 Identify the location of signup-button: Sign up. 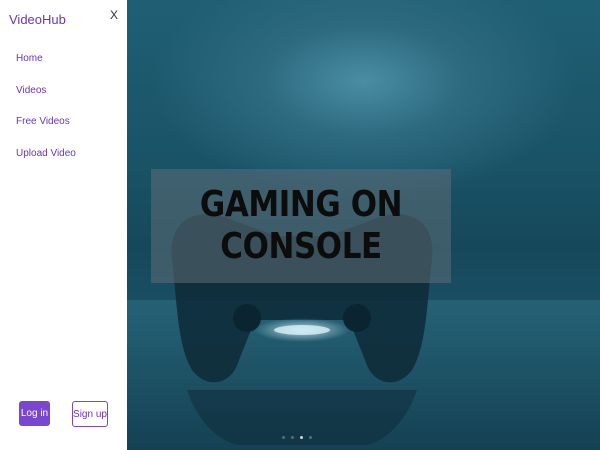
(90, 414).